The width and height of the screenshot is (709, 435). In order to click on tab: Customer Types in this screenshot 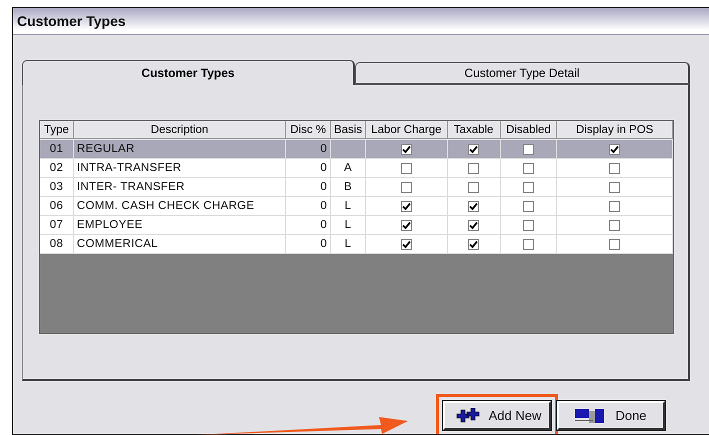, I will do `click(188, 72)`.